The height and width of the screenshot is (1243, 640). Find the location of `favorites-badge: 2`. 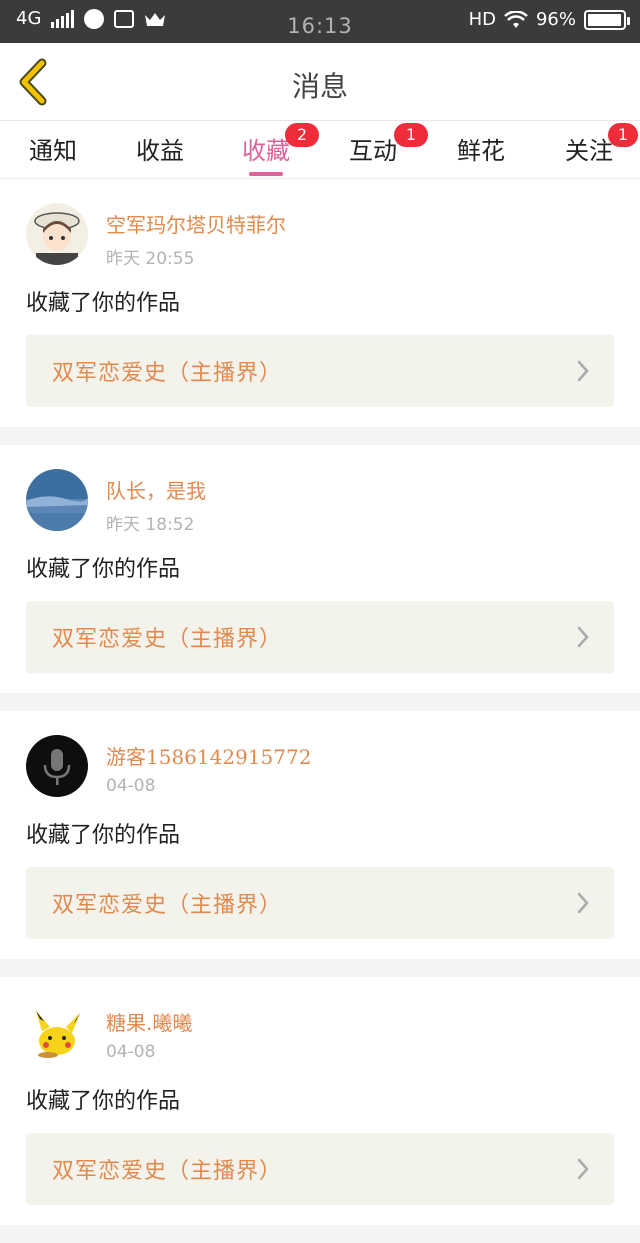

favorites-badge: 2 is located at coordinates (302, 135).